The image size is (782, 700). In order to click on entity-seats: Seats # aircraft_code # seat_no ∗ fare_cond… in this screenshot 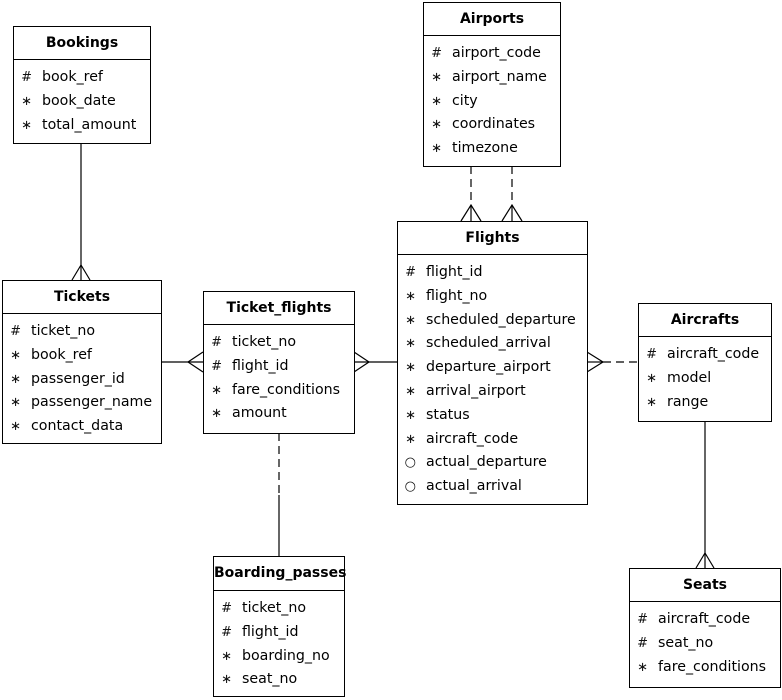, I will do `click(705, 628)`.